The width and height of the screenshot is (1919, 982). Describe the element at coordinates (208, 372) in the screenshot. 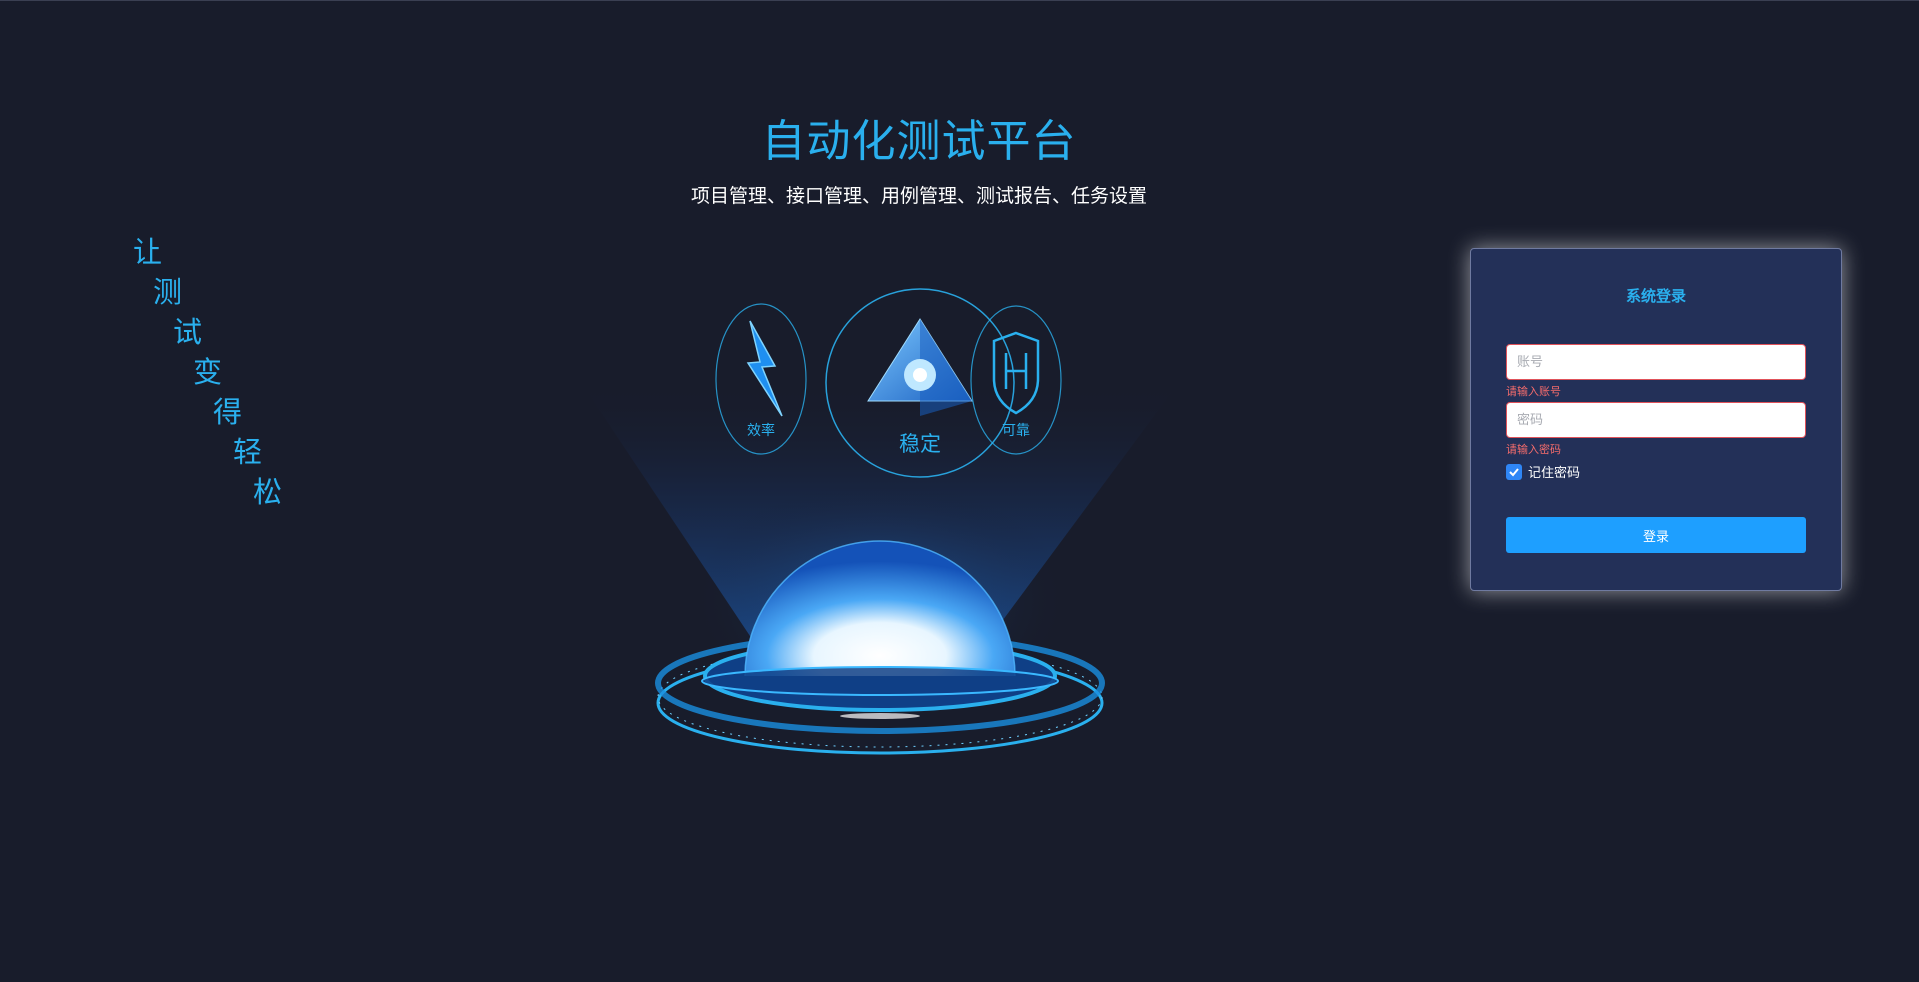

I see `slogan-char: 变` at that location.